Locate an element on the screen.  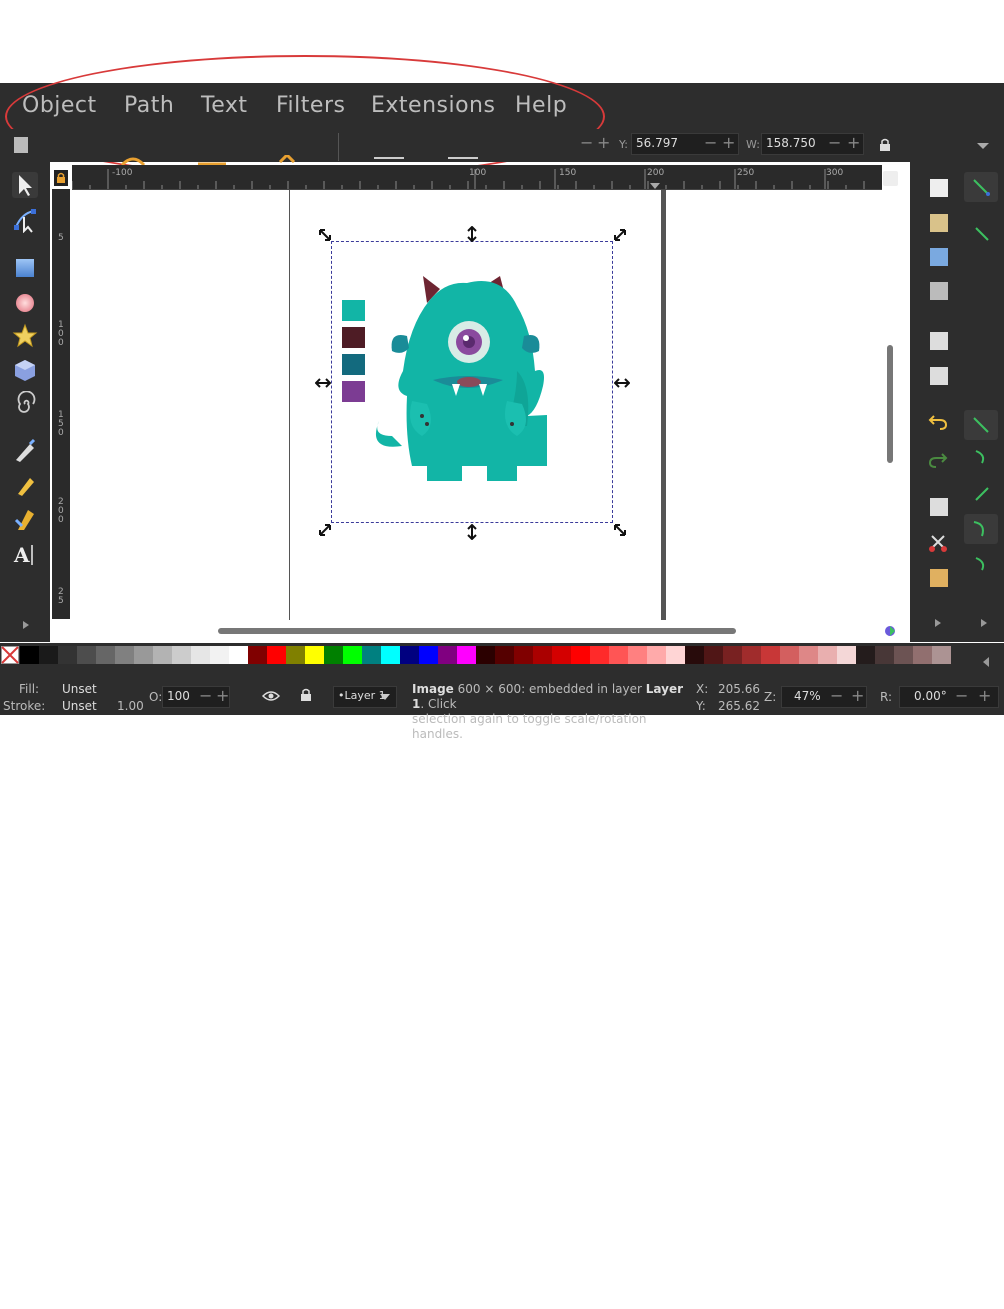
opacity-field: 100 − + is located at coordinates (196, 697).